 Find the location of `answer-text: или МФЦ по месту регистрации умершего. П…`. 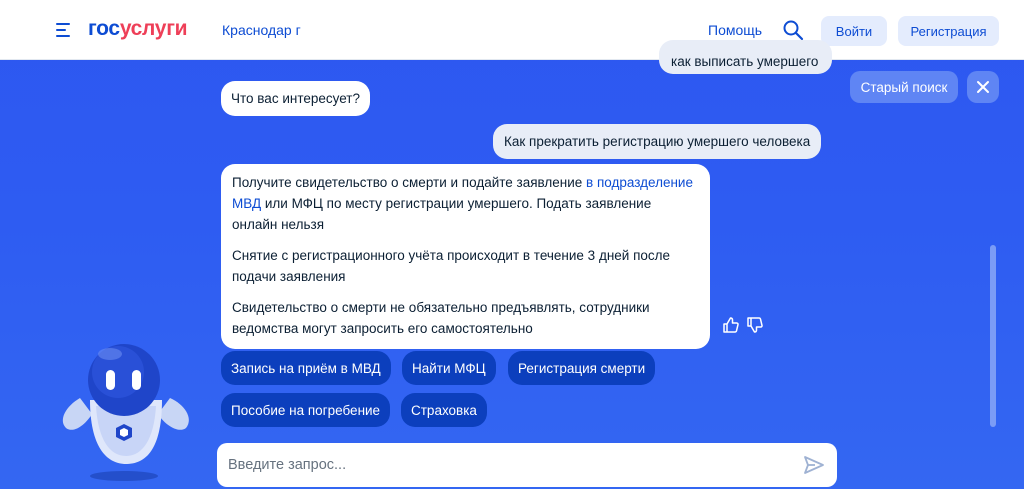

answer-text: или МФЦ по месту регистрации умершего. П… is located at coordinates (442, 214).